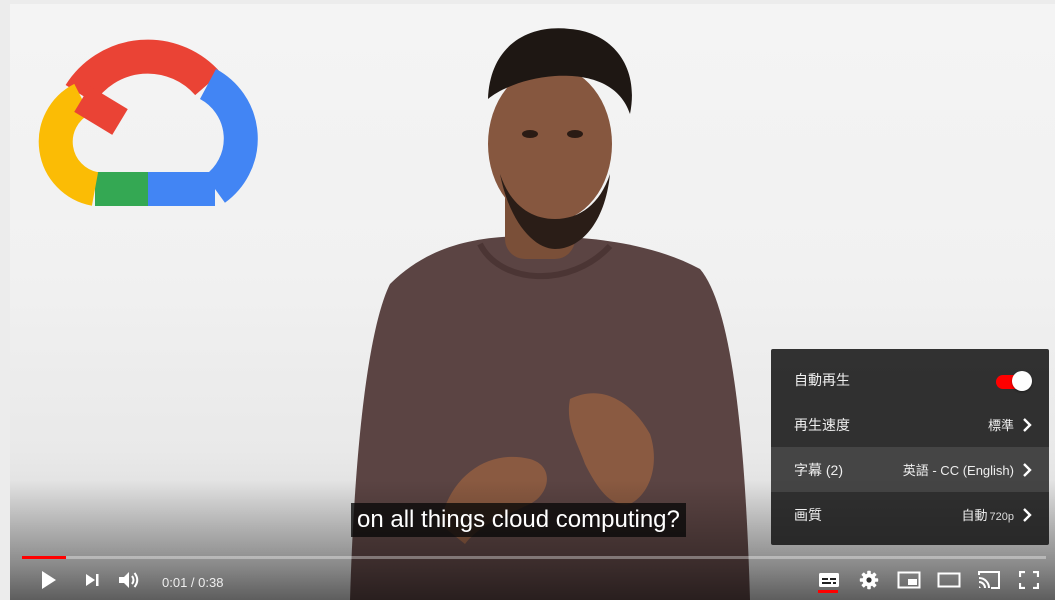 The image size is (1055, 600). Describe the element at coordinates (534, 557) in the screenshot. I see `progress-bar` at that location.